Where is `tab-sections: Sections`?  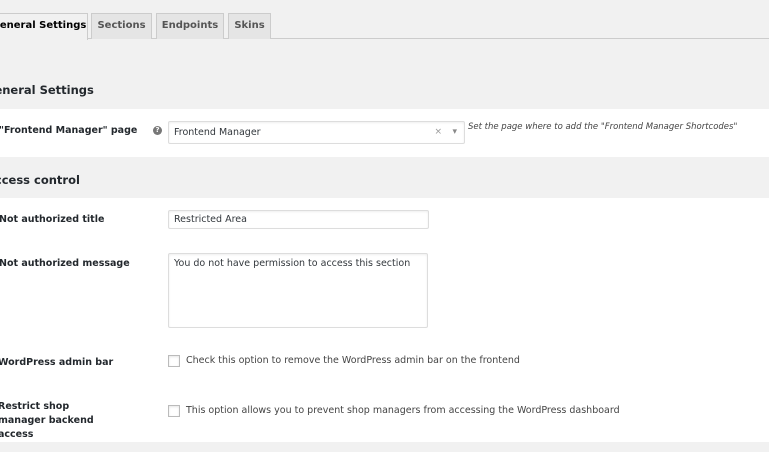 tab-sections: Sections is located at coordinates (121, 26).